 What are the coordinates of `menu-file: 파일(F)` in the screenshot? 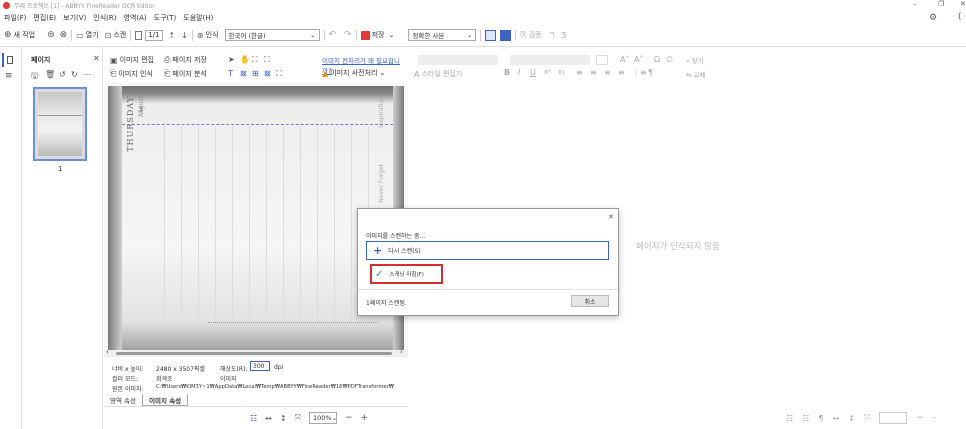 It's located at (15, 18).